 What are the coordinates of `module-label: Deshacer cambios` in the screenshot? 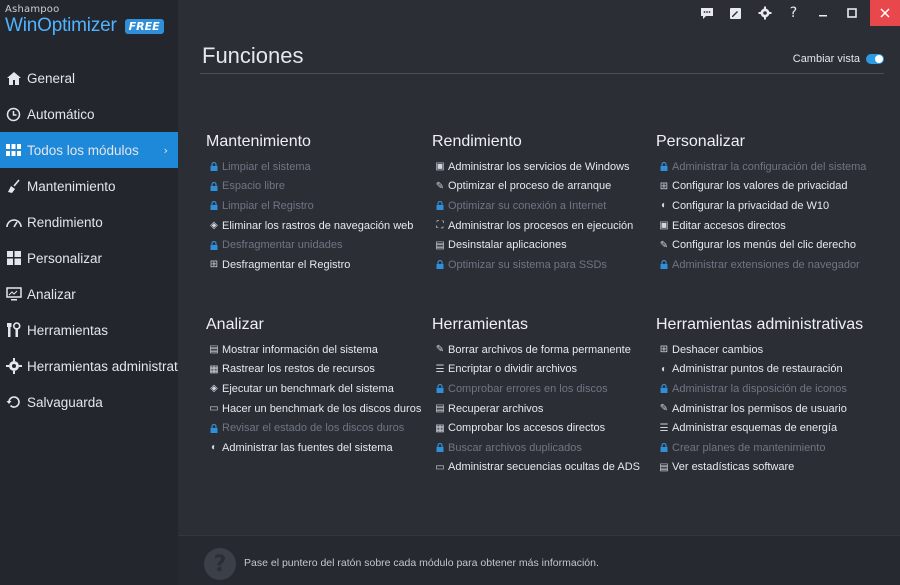 It's located at (718, 349).